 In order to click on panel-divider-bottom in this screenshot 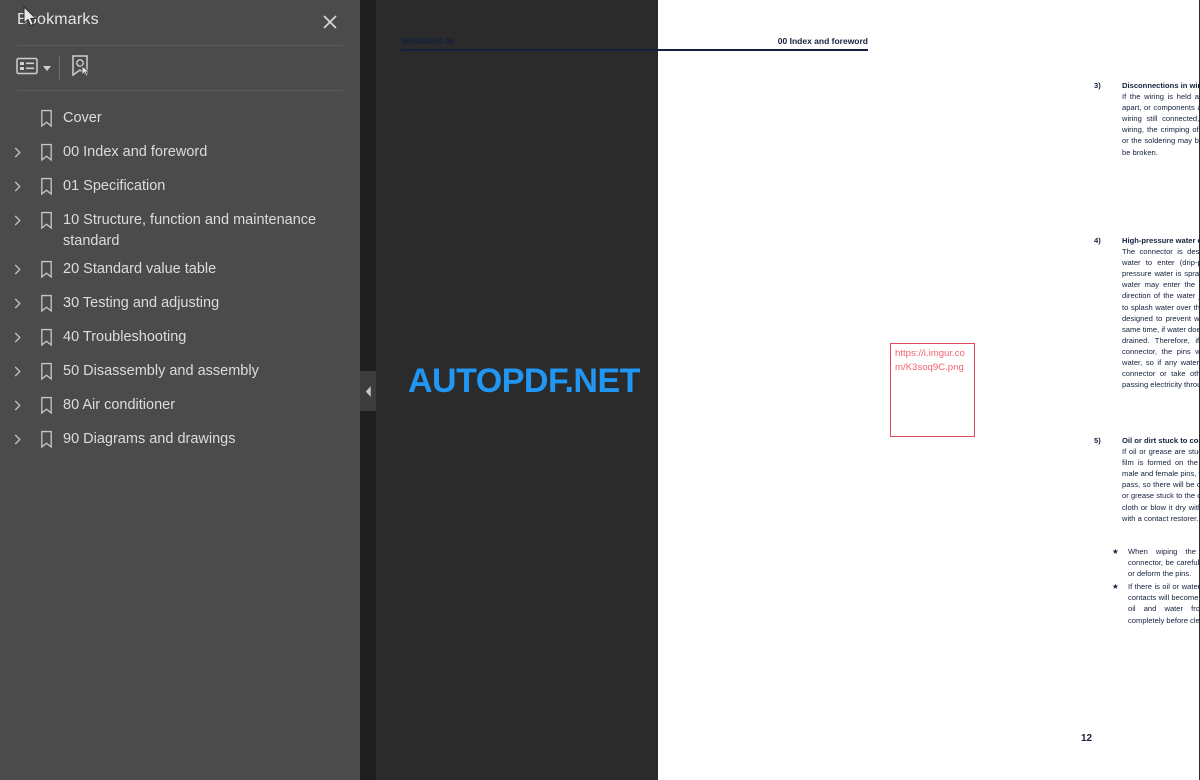, I will do `click(180, 90)`.